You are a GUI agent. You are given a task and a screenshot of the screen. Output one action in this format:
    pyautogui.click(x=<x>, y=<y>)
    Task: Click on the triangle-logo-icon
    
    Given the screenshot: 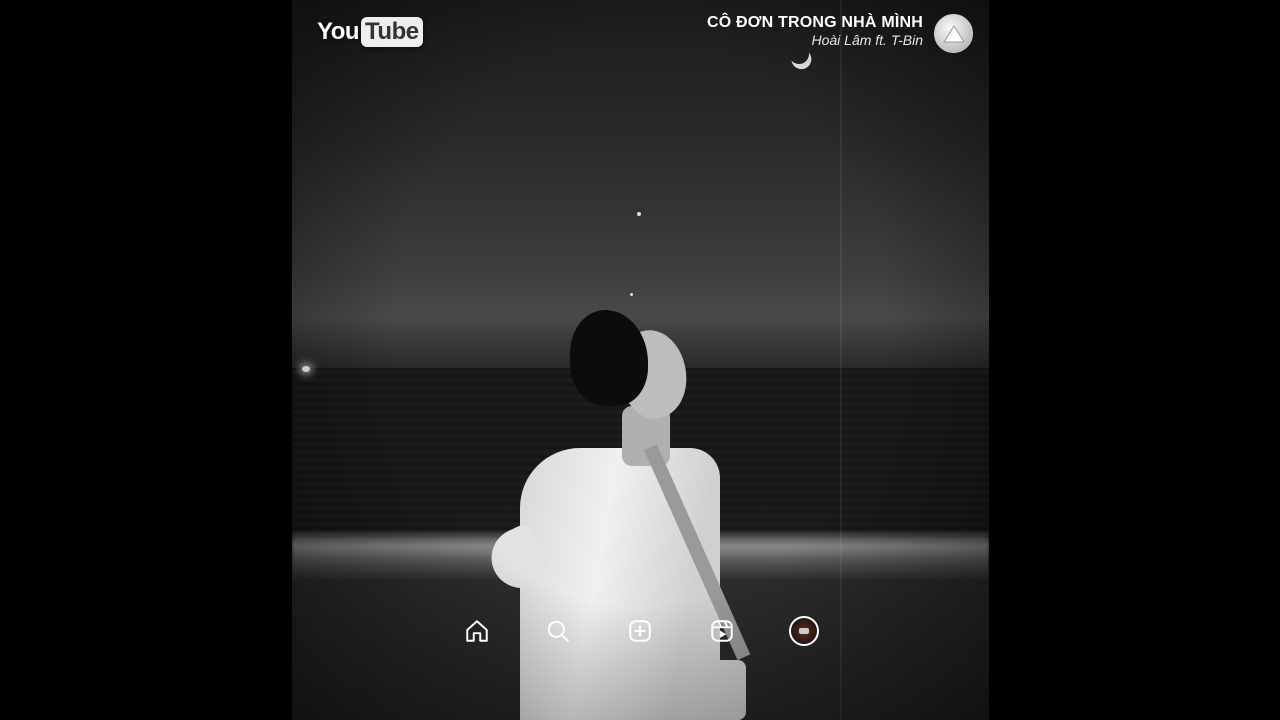 What is the action you would take?
    pyautogui.click(x=953, y=33)
    